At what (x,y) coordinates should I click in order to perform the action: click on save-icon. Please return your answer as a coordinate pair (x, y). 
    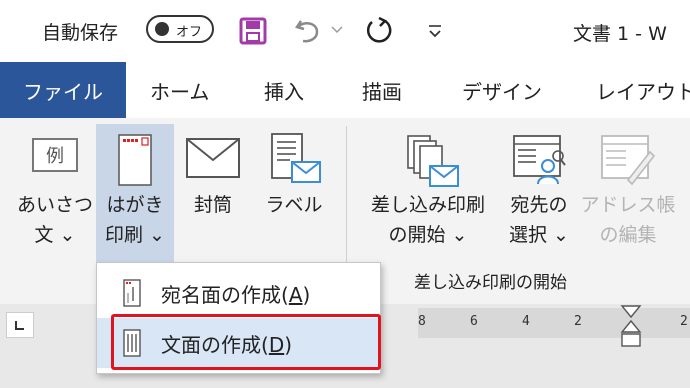
    Looking at the image, I should click on (253, 31).